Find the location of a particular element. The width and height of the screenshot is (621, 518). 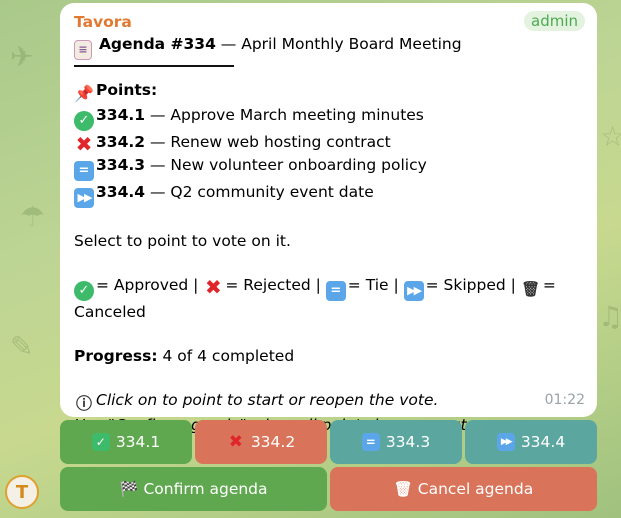

progress-line: Progress: 4 of 4 completed is located at coordinates (328, 356).